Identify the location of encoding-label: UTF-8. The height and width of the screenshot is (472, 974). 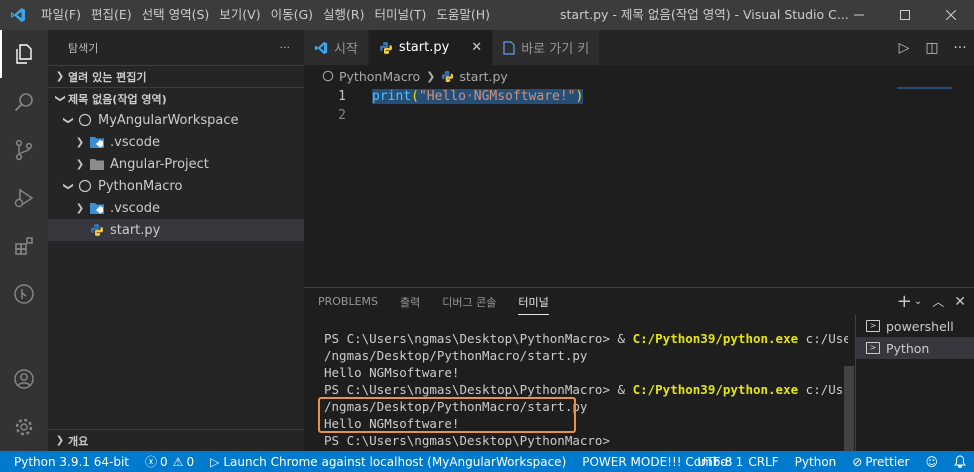
(715, 461).